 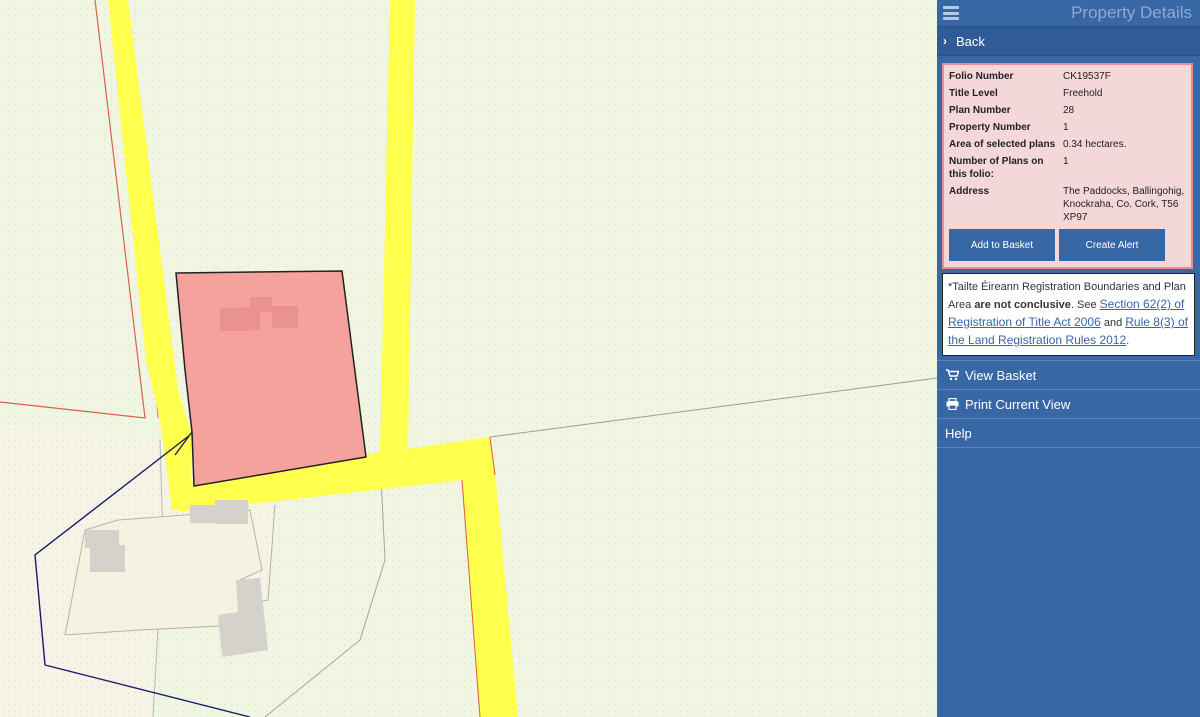 What do you see at coordinates (1083, 305) in the screenshot?
I see `notice-text: . See` at bounding box center [1083, 305].